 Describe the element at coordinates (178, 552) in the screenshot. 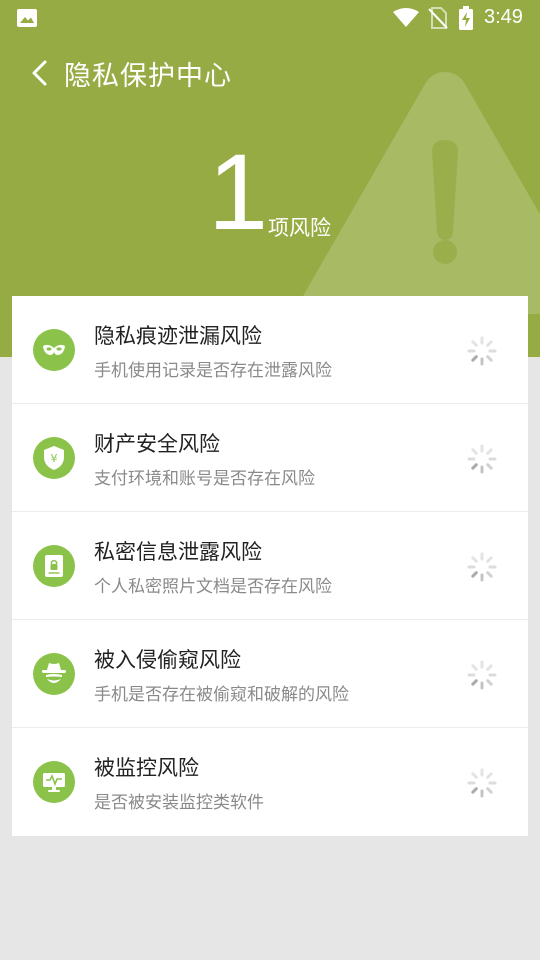

I see `risk-item-title: 私密信息泄露风险` at that location.